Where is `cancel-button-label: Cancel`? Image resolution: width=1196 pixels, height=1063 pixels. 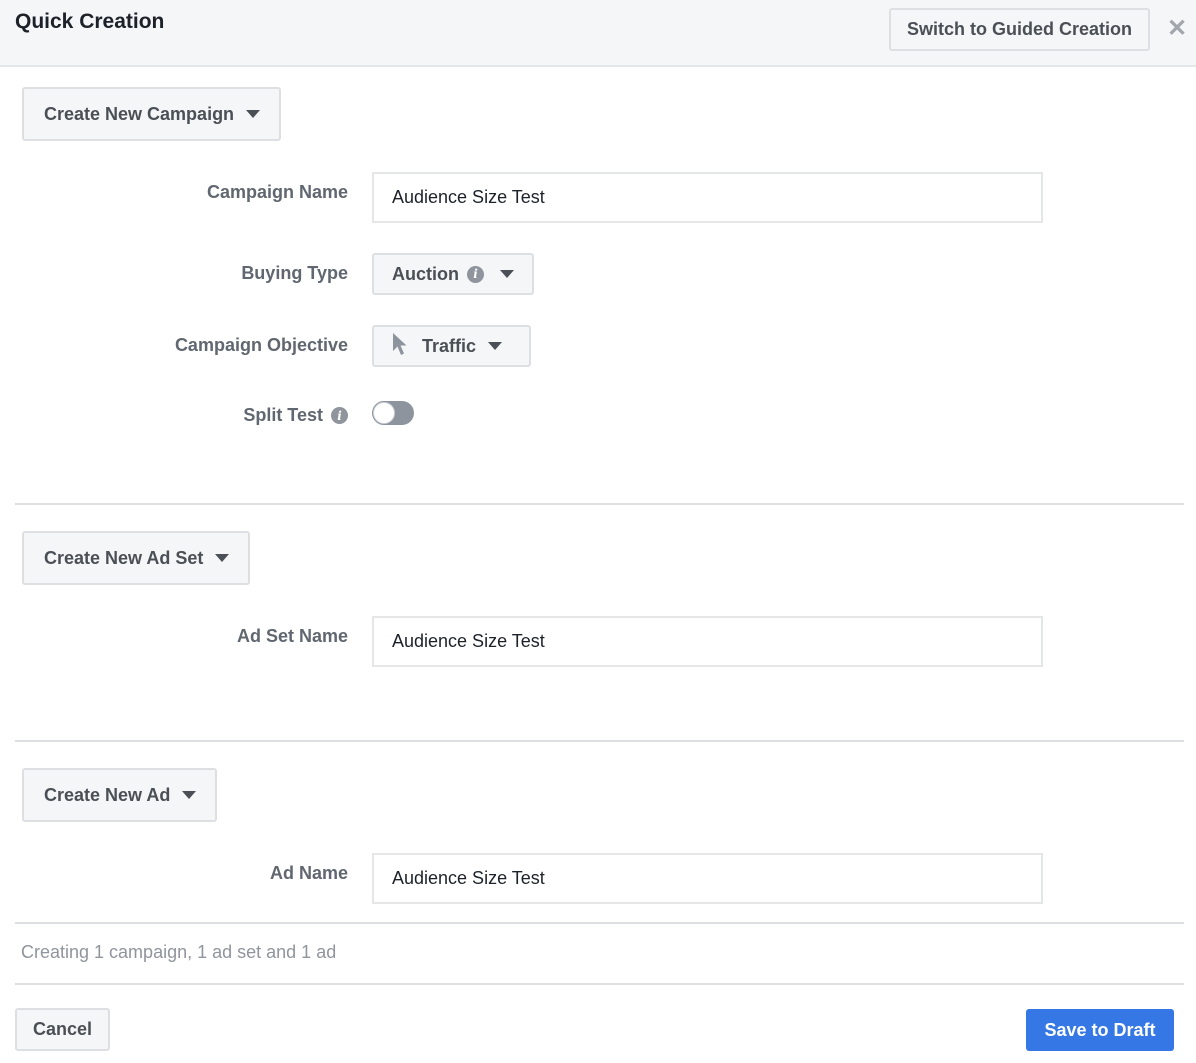 cancel-button-label: Cancel is located at coordinates (62, 1029).